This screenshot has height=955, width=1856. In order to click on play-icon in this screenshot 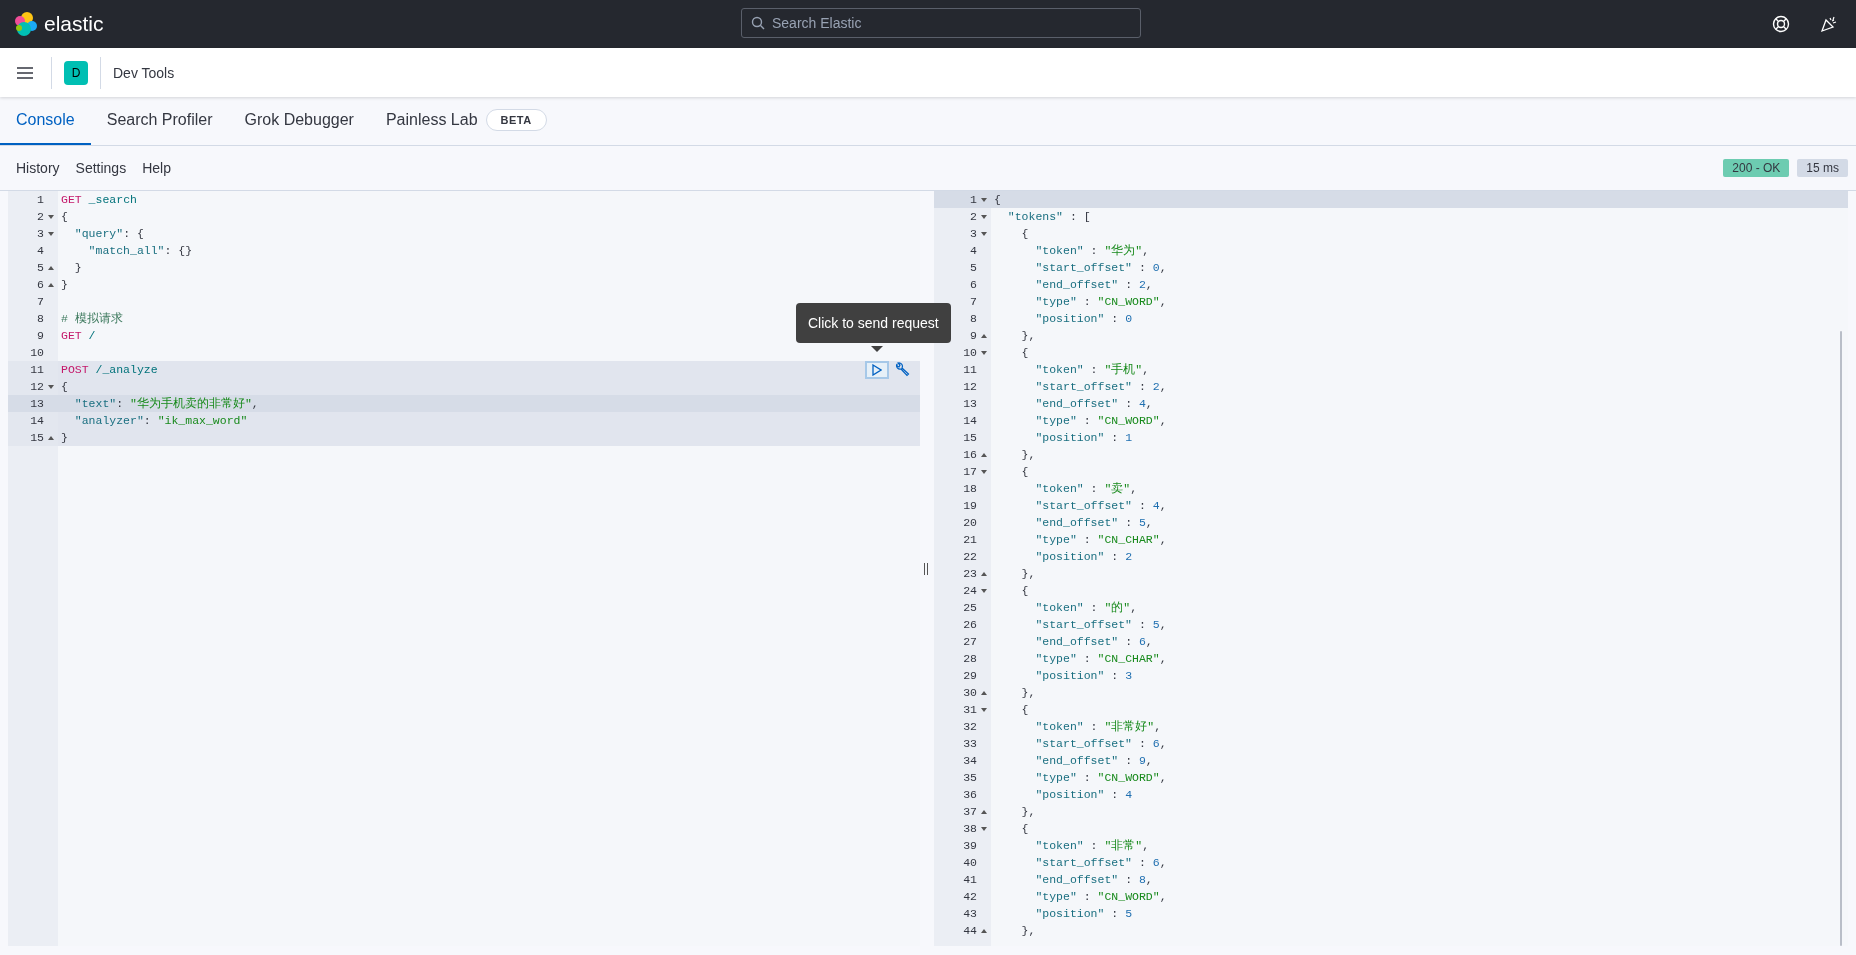, I will do `click(877, 370)`.